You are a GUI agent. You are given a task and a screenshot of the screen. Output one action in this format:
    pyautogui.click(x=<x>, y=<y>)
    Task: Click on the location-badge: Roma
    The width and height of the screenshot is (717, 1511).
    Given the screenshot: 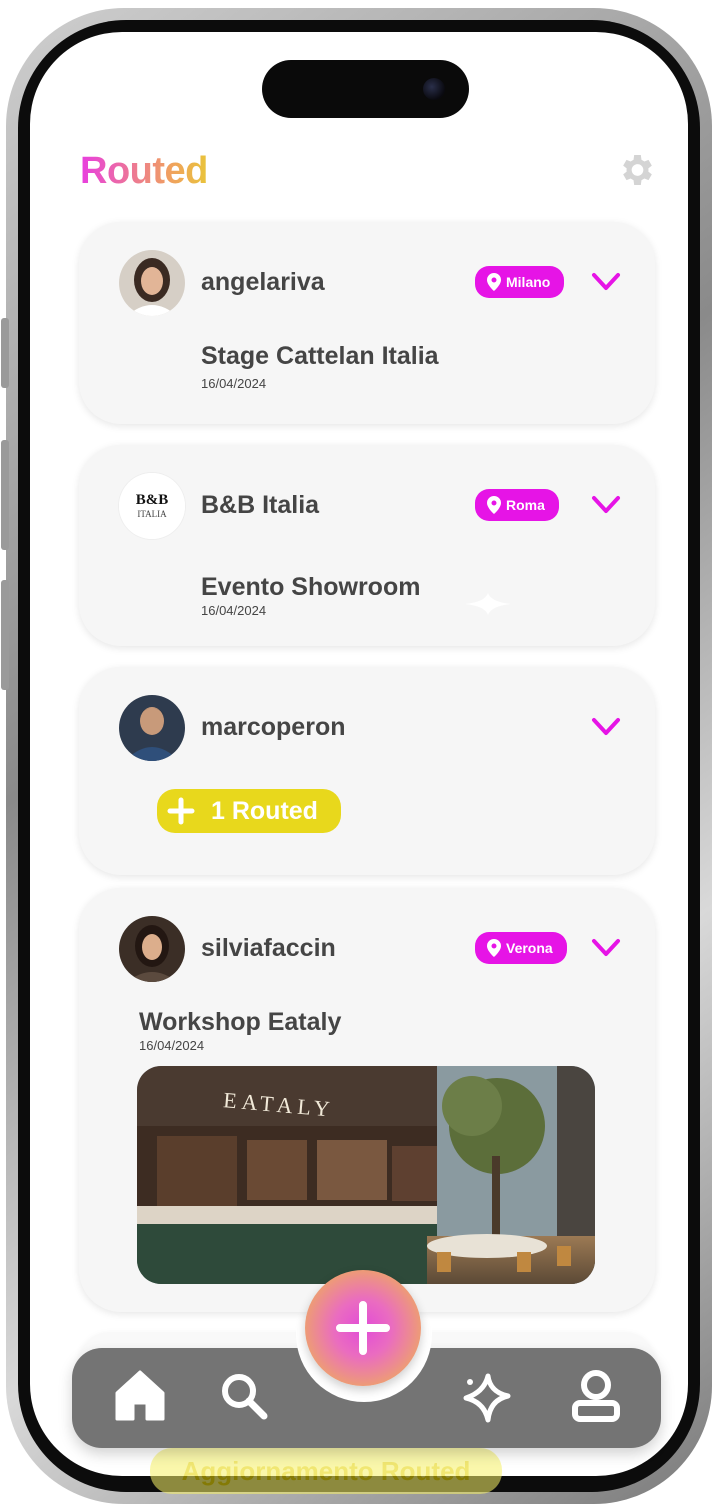 What is the action you would take?
    pyautogui.click(x=517, y=505)
    